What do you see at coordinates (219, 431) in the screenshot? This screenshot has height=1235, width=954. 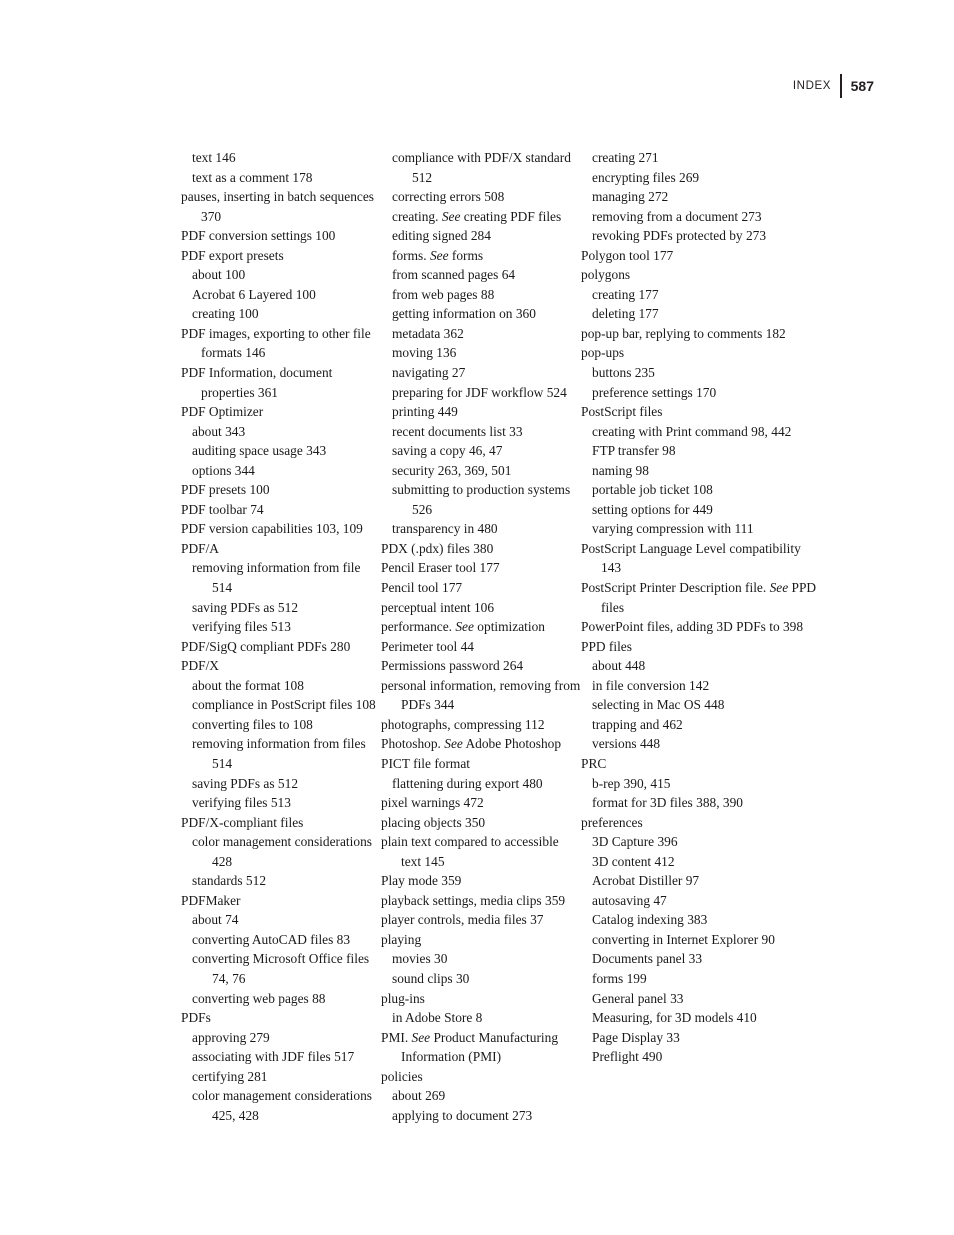 I see `index-entry: about 343` at bounding box center [219, 431].